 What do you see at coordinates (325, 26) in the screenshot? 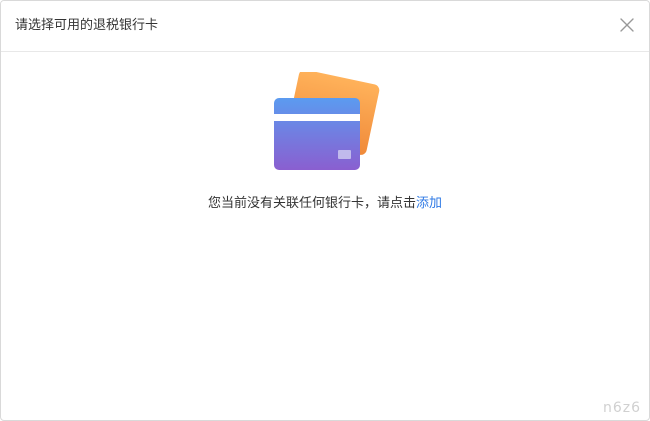
I see `dialog-header: 请选择可用的退税银行卡` at bounding box center [325, 26].